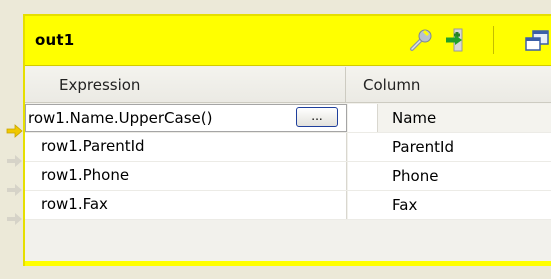 The height and width of the screenshot is (279, 551). What do you see at coordinates (93, 146) in the screenshot?
I see `expression-text: row1.ParentId` at bounding box center [93, 146].